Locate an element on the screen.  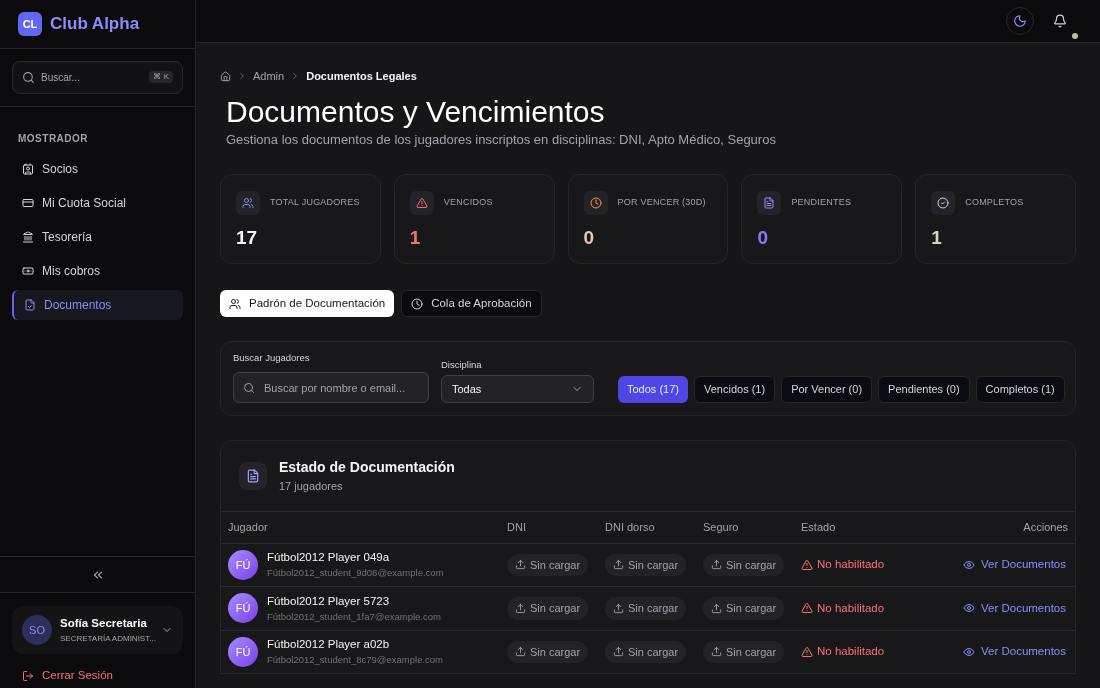
stat-label: VENCIDOS is located at coordinates (468, 203).